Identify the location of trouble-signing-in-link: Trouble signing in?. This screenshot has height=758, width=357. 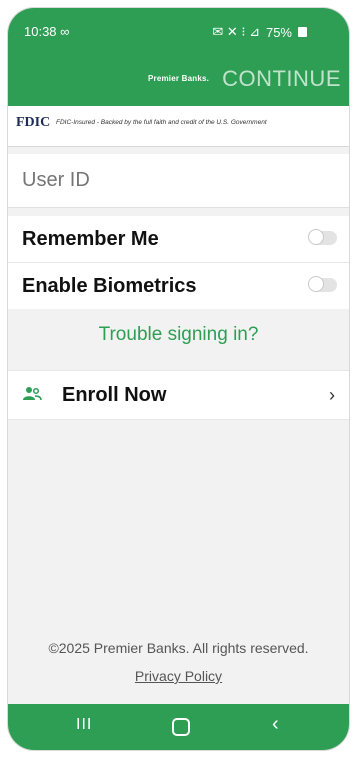
(178, 335).